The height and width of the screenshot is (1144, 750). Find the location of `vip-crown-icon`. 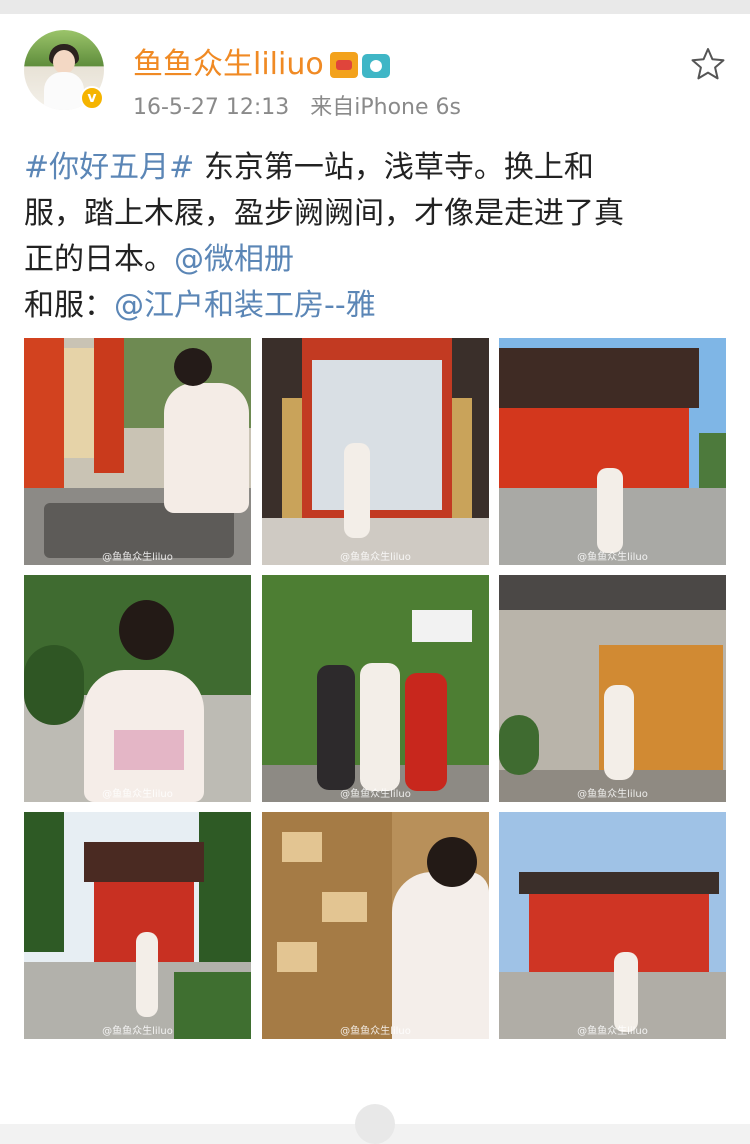

vip-crown-icon is located at coordinates (344, 65).